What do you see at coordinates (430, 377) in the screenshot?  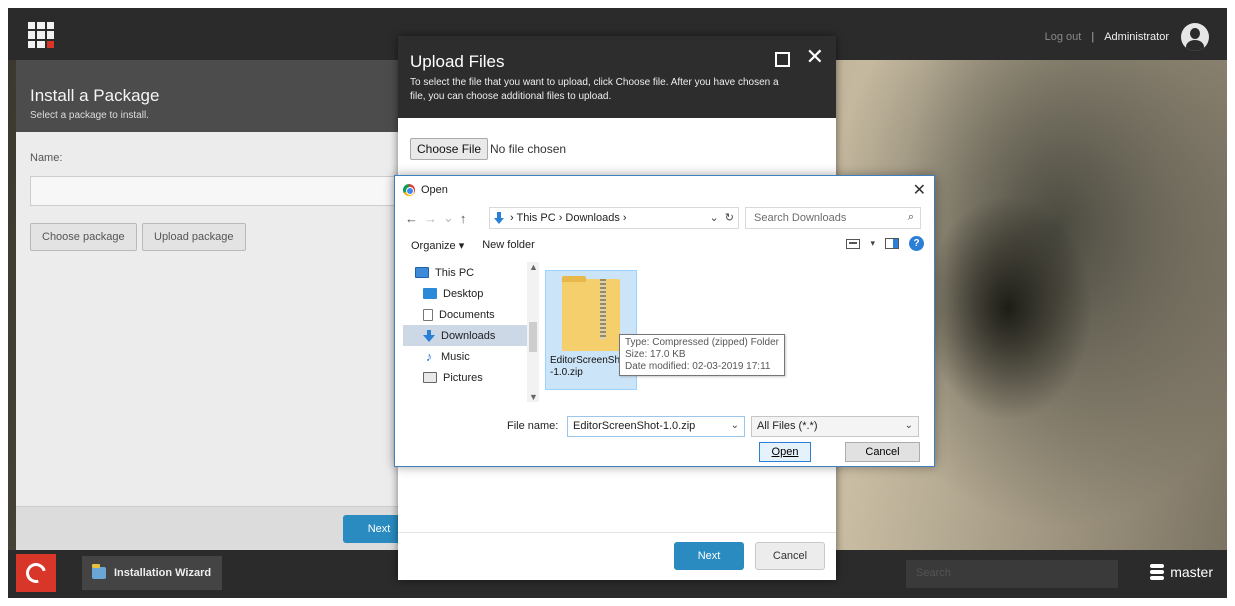 I see `pictures-icon` at bounding box center [430, 377].